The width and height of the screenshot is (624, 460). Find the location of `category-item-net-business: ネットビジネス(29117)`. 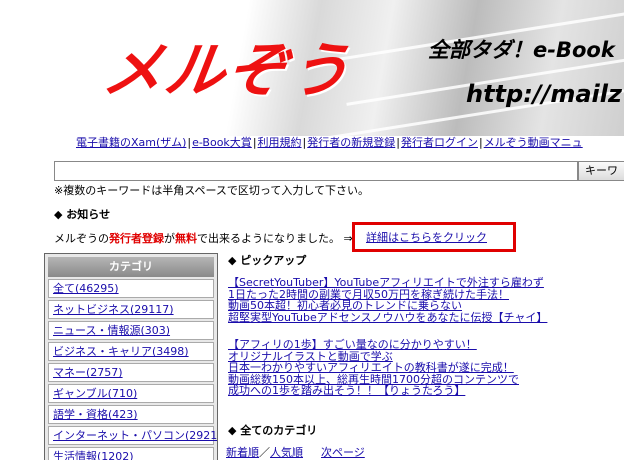

category-item-net-business: ネットビジネス(29117) is located at coordinates (131, 309).